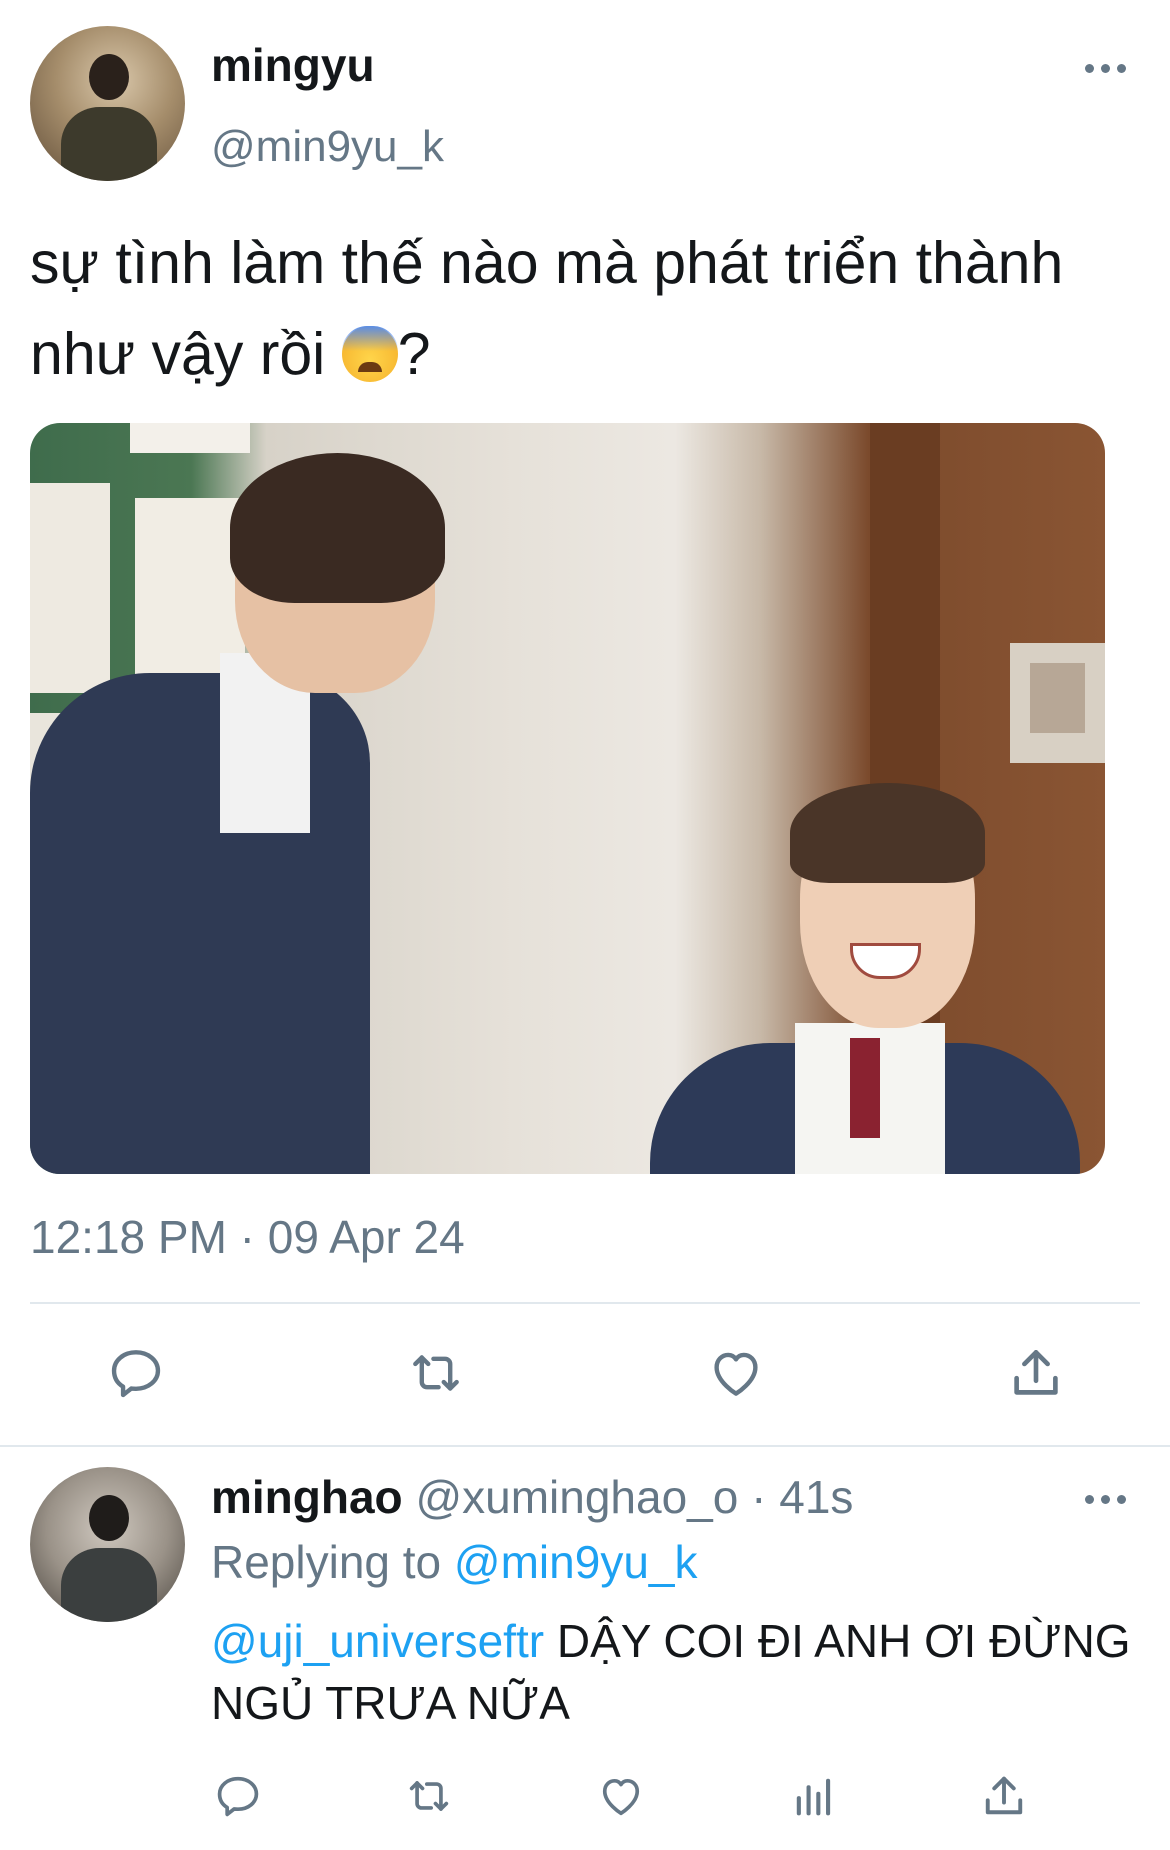 The width and height of the screenshot is (1170, 1850). I want to click on reply-age: 41s, so click(816, 1497).